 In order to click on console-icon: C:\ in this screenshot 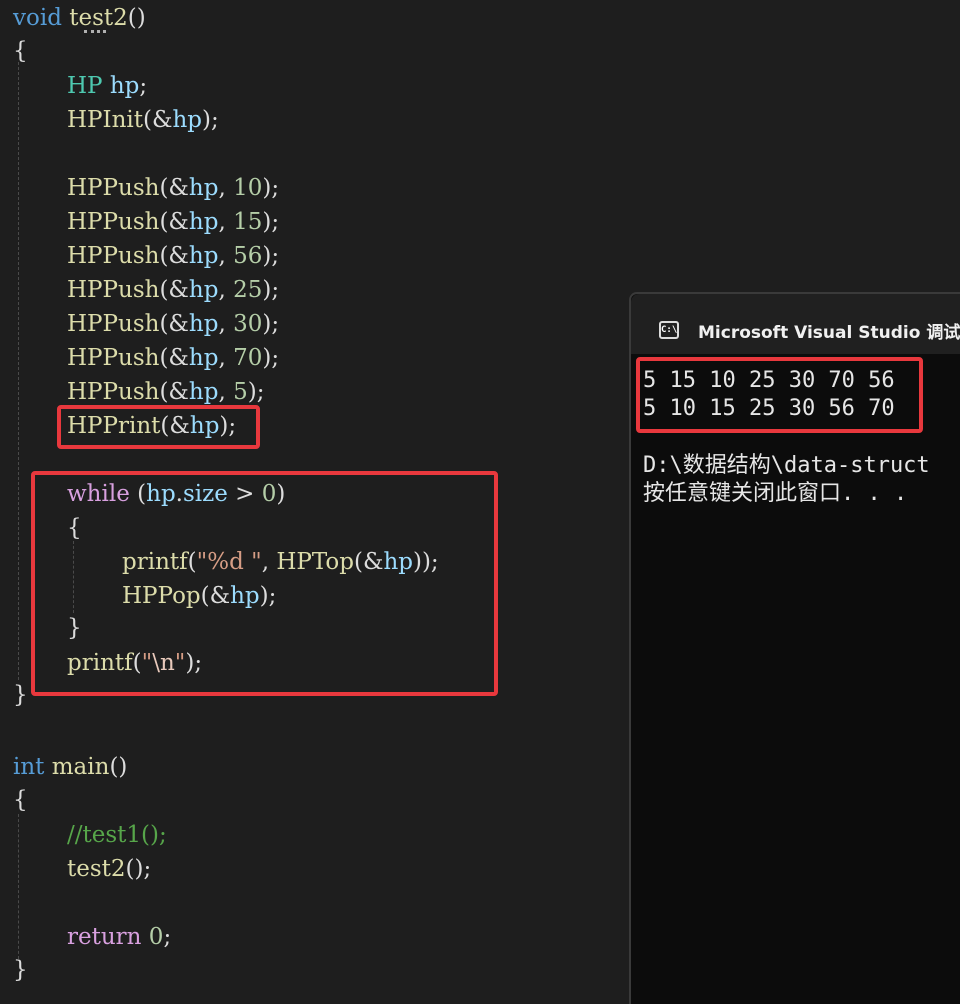, I will do `click(669, 330)`.